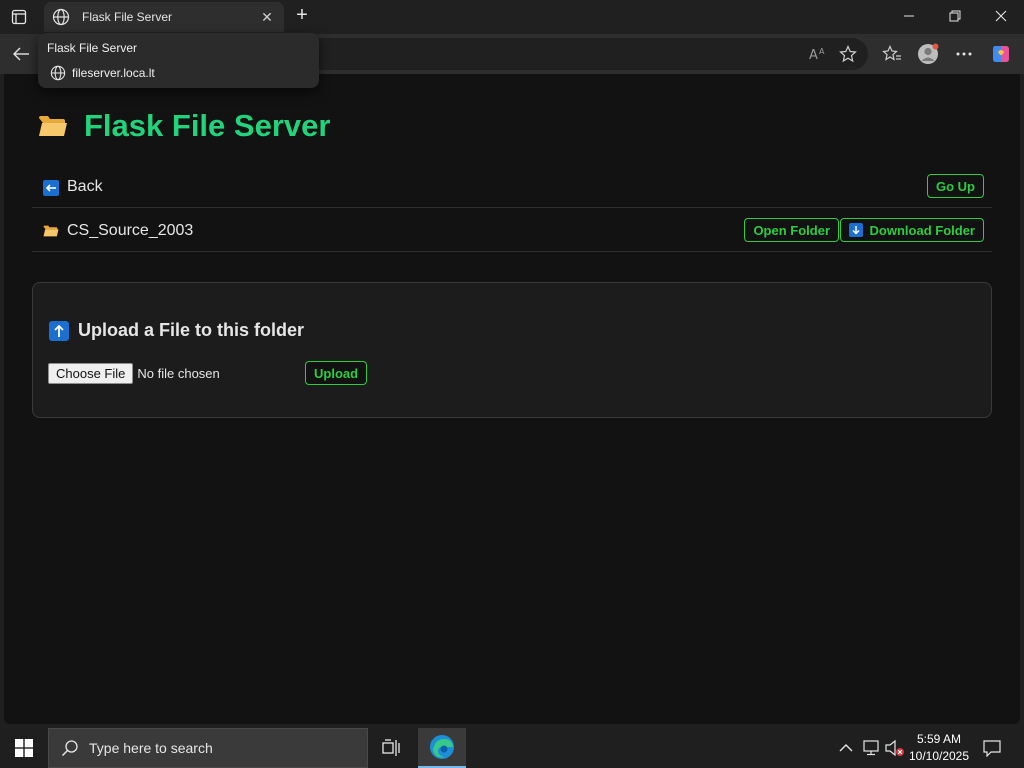 This screenshot has height=768, width=1024. What do you see at coordinates (130, 231) in the screenshot?
I see `folder-name: CS_Source_2003` at bounding box center [130, 231].